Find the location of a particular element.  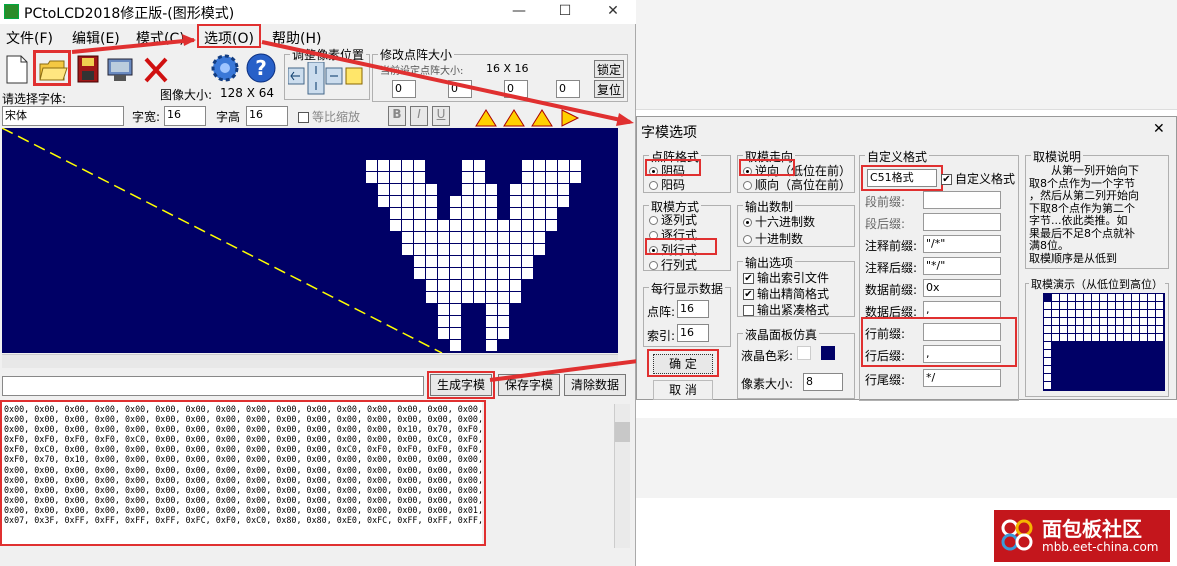

lcd-color-swatch is located at coordinates (828, 353).